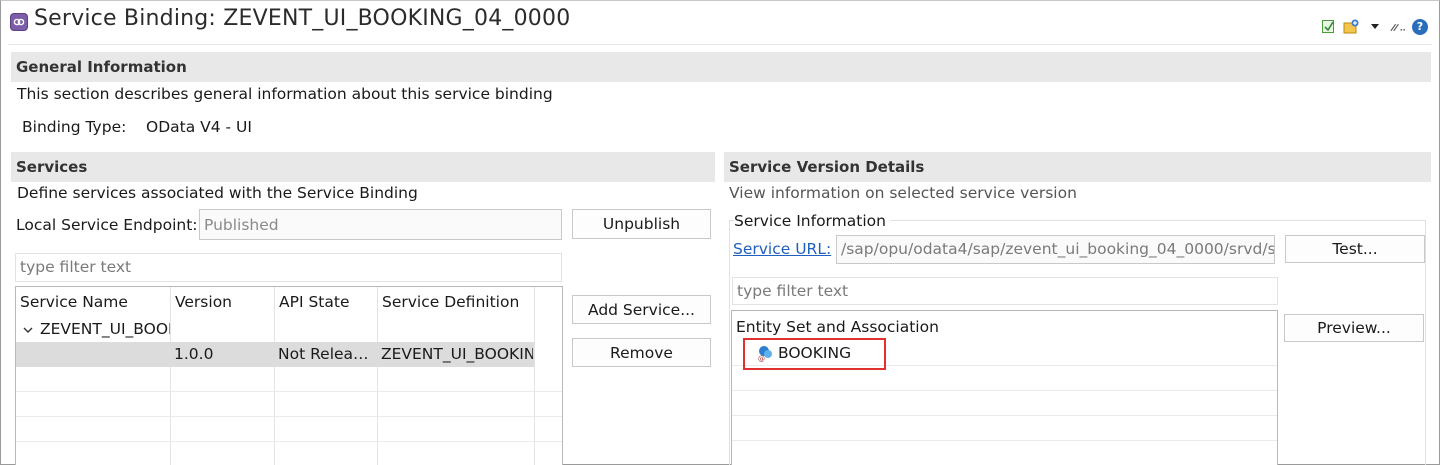 This screenshot has height=465, width=1440. I want to click on general-information-header: General Information, so click(721, 67).